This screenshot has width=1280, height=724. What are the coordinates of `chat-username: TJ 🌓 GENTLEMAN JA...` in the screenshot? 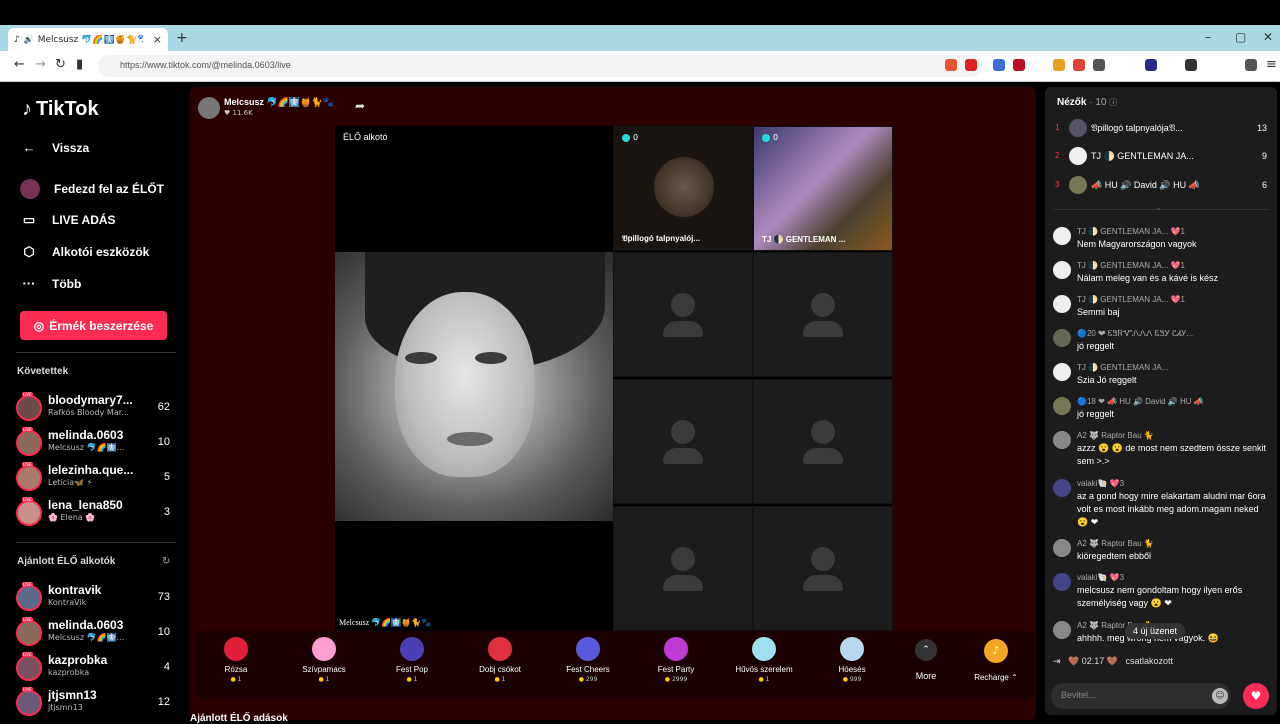 It's located at (1172, 367).